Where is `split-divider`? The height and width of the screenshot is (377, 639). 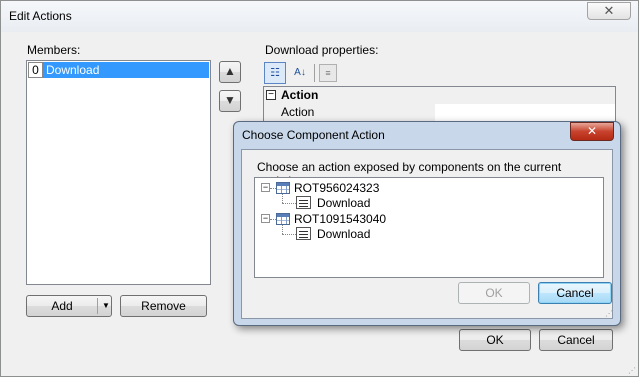
split-divider is located at coordinates (97, 306).